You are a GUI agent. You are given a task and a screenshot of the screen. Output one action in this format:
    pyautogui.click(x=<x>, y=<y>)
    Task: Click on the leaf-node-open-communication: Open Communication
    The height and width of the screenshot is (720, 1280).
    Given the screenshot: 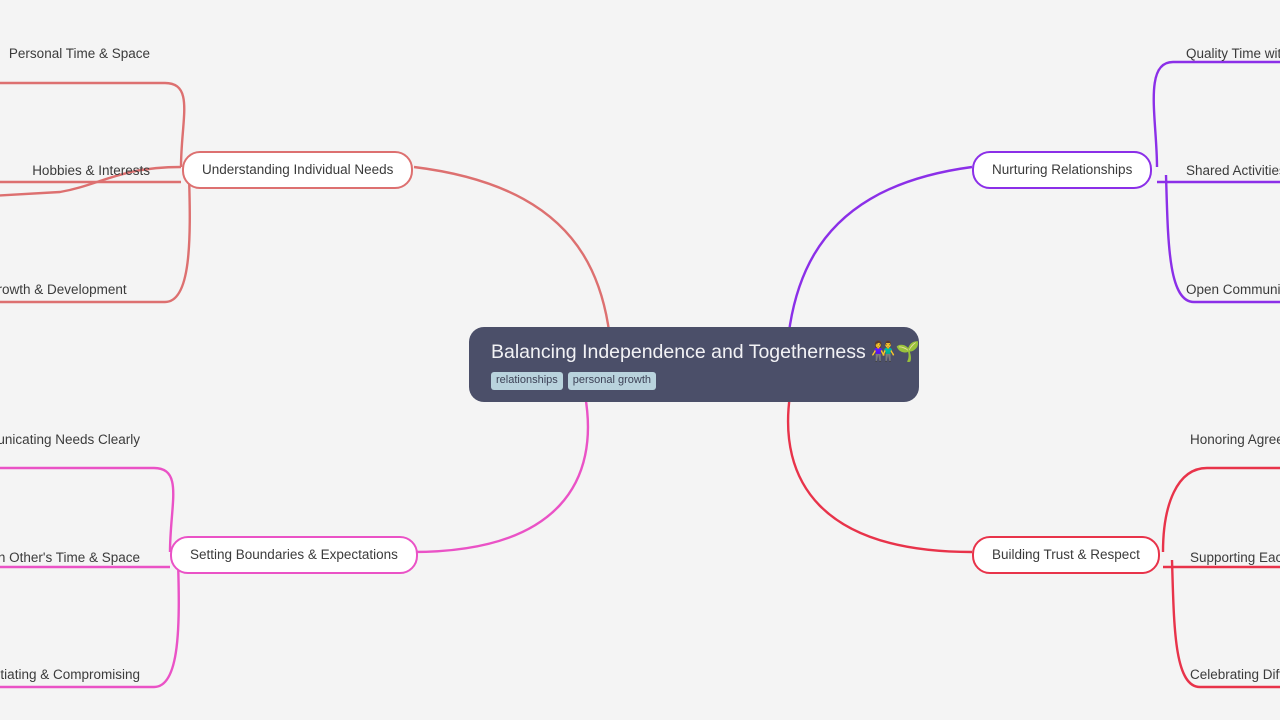 What is the action you would take?
    pyautogui.click(x=1233, y=289)
    